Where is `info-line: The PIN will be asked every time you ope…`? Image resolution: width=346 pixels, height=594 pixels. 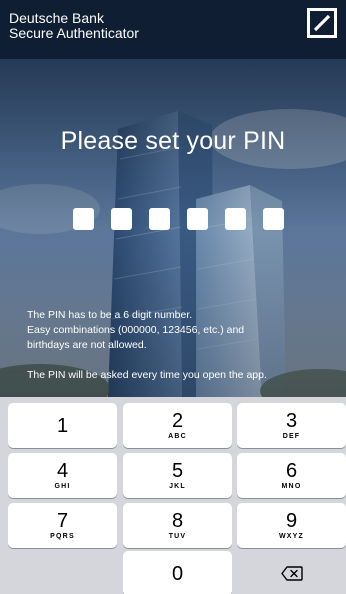
info-line: The PIN will be asked every time you ope… is located at coordinates (147, 375).